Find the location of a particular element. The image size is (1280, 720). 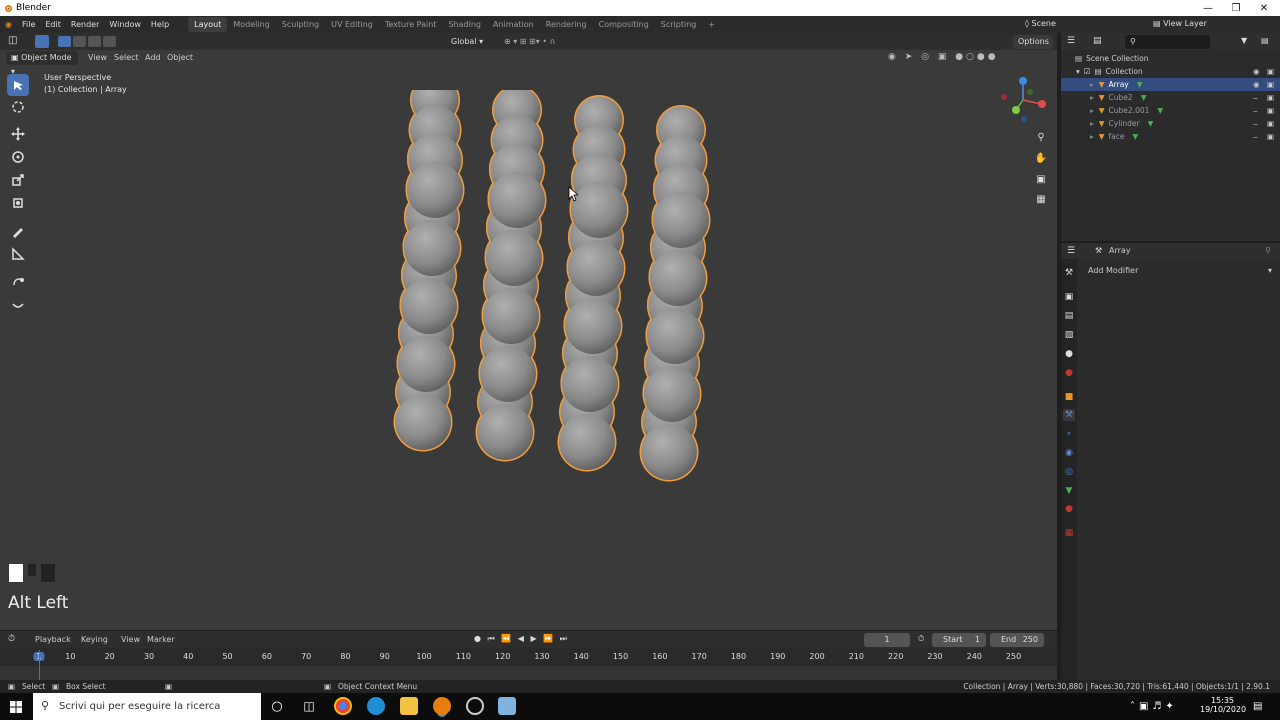

scene-selector: ◊ Scene is located at coordinates (1070, 24).